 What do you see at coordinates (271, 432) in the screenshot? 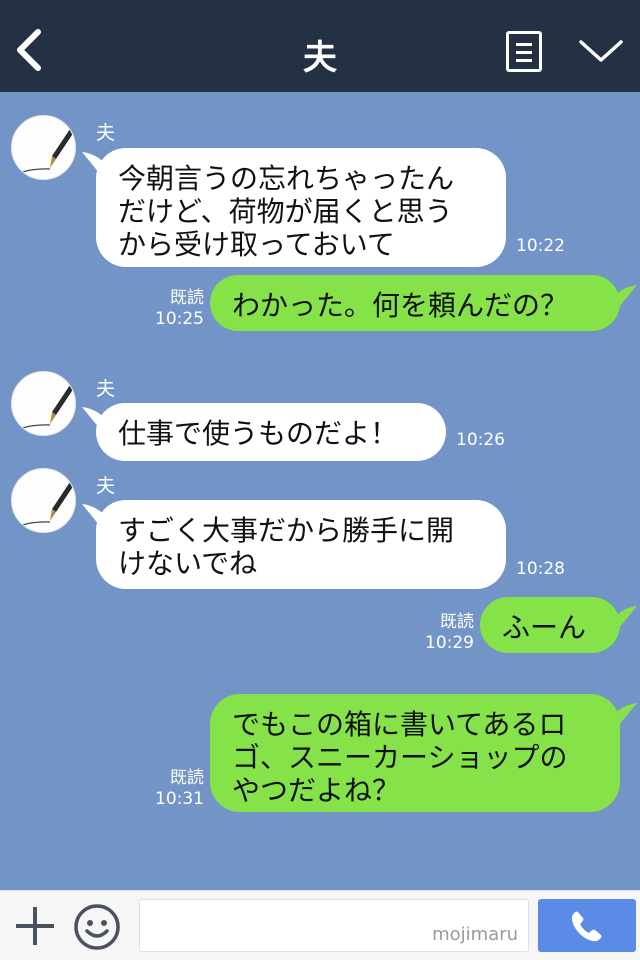
I see `message-bubble: 仕事で使うものだよ！` at bounding box center [271, 432].